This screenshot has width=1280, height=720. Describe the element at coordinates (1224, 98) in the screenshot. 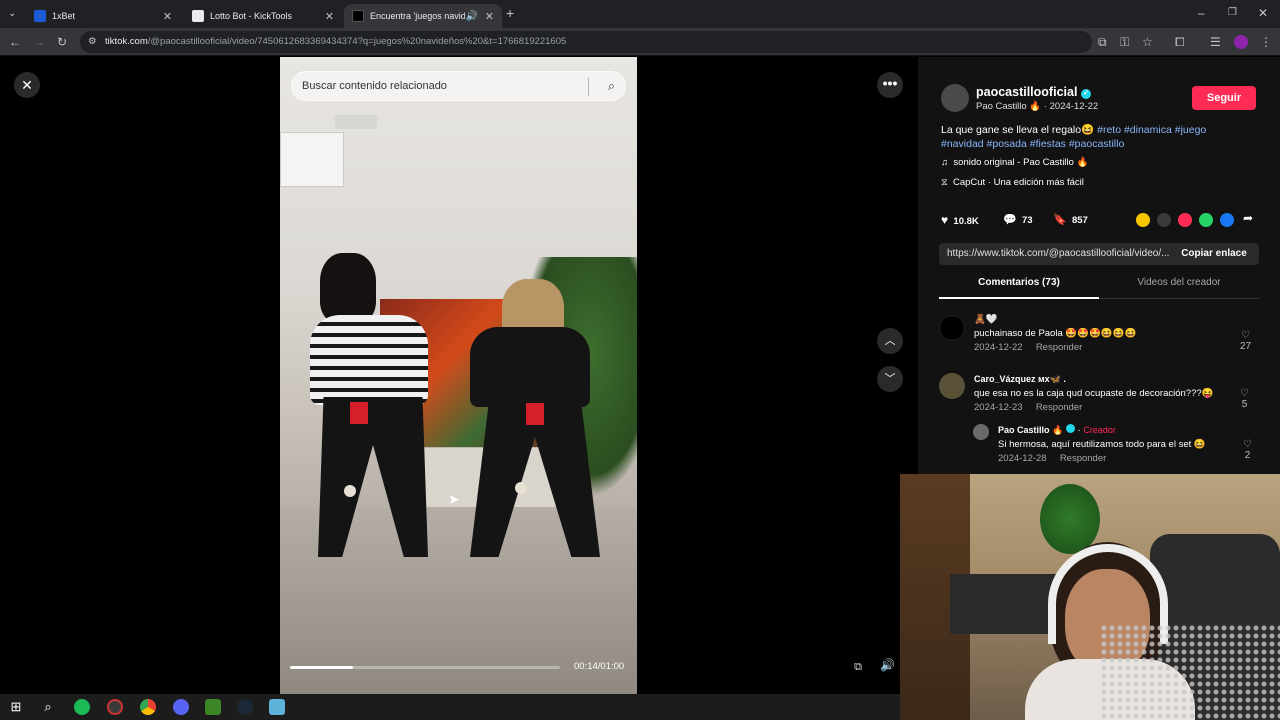

I see `follow-button: Seguir` at that location.